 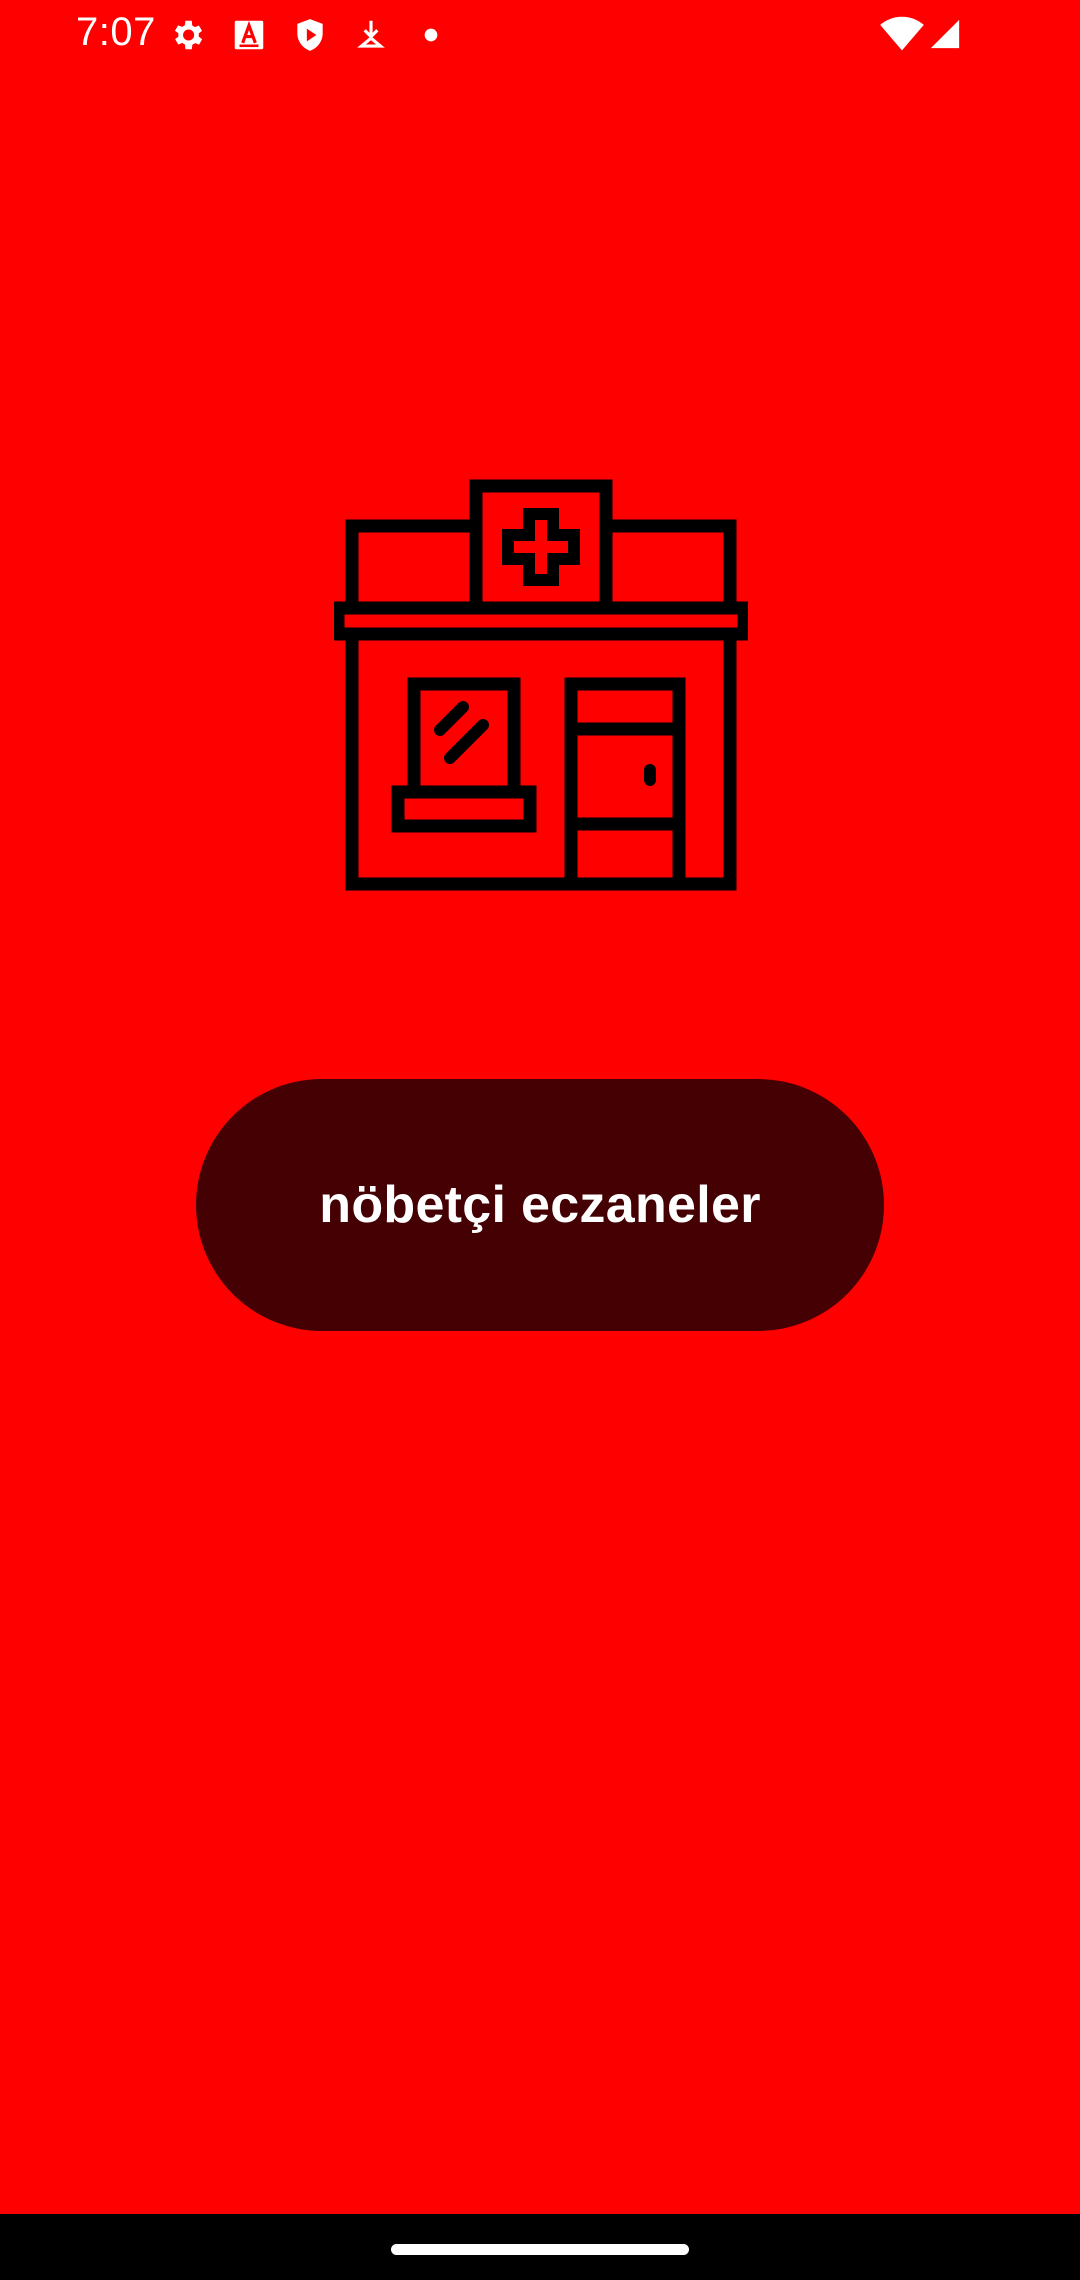 I want to click on duty-pharmacies-button-label: nöbetçi eczaneler, so click(x=540, y=1205).